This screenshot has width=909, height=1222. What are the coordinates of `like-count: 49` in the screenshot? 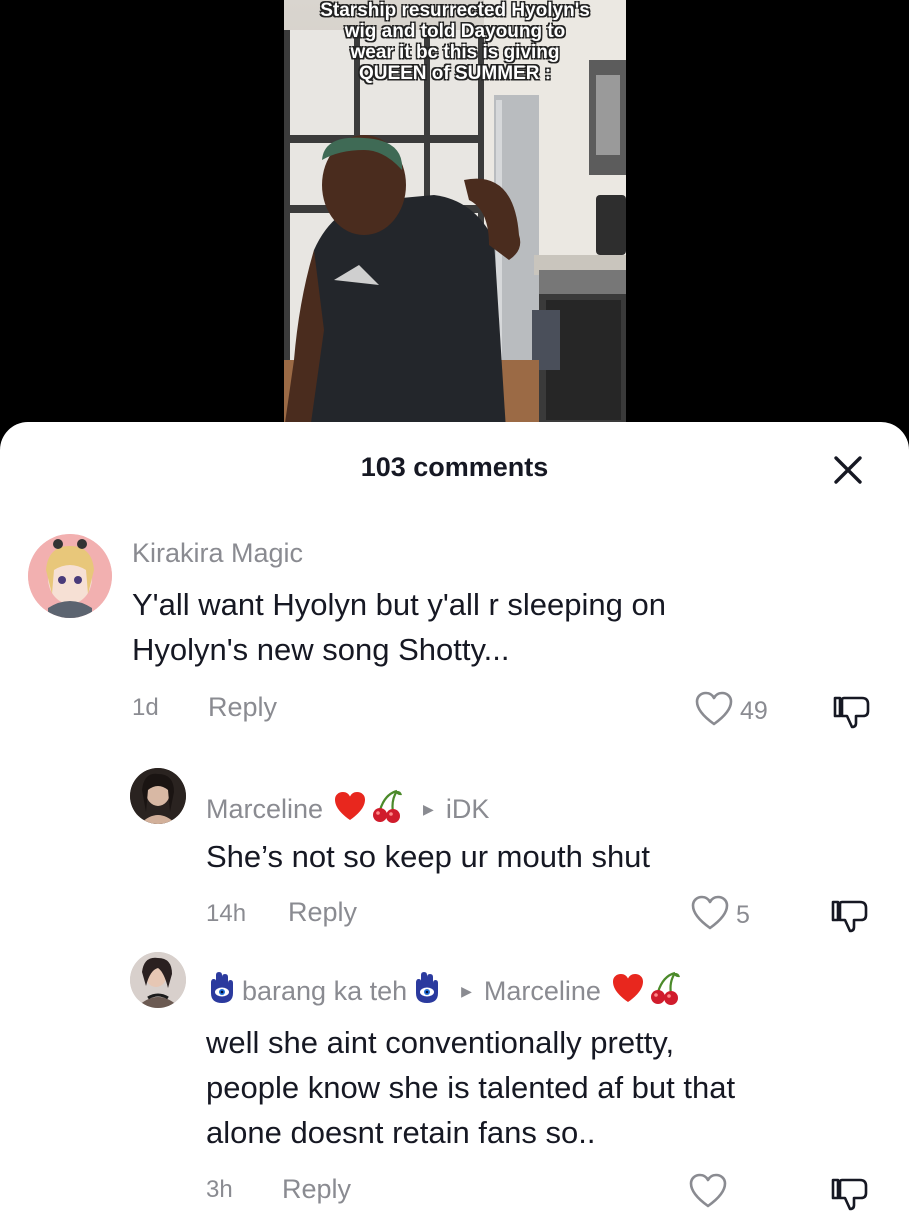 It's located at (754, 711).